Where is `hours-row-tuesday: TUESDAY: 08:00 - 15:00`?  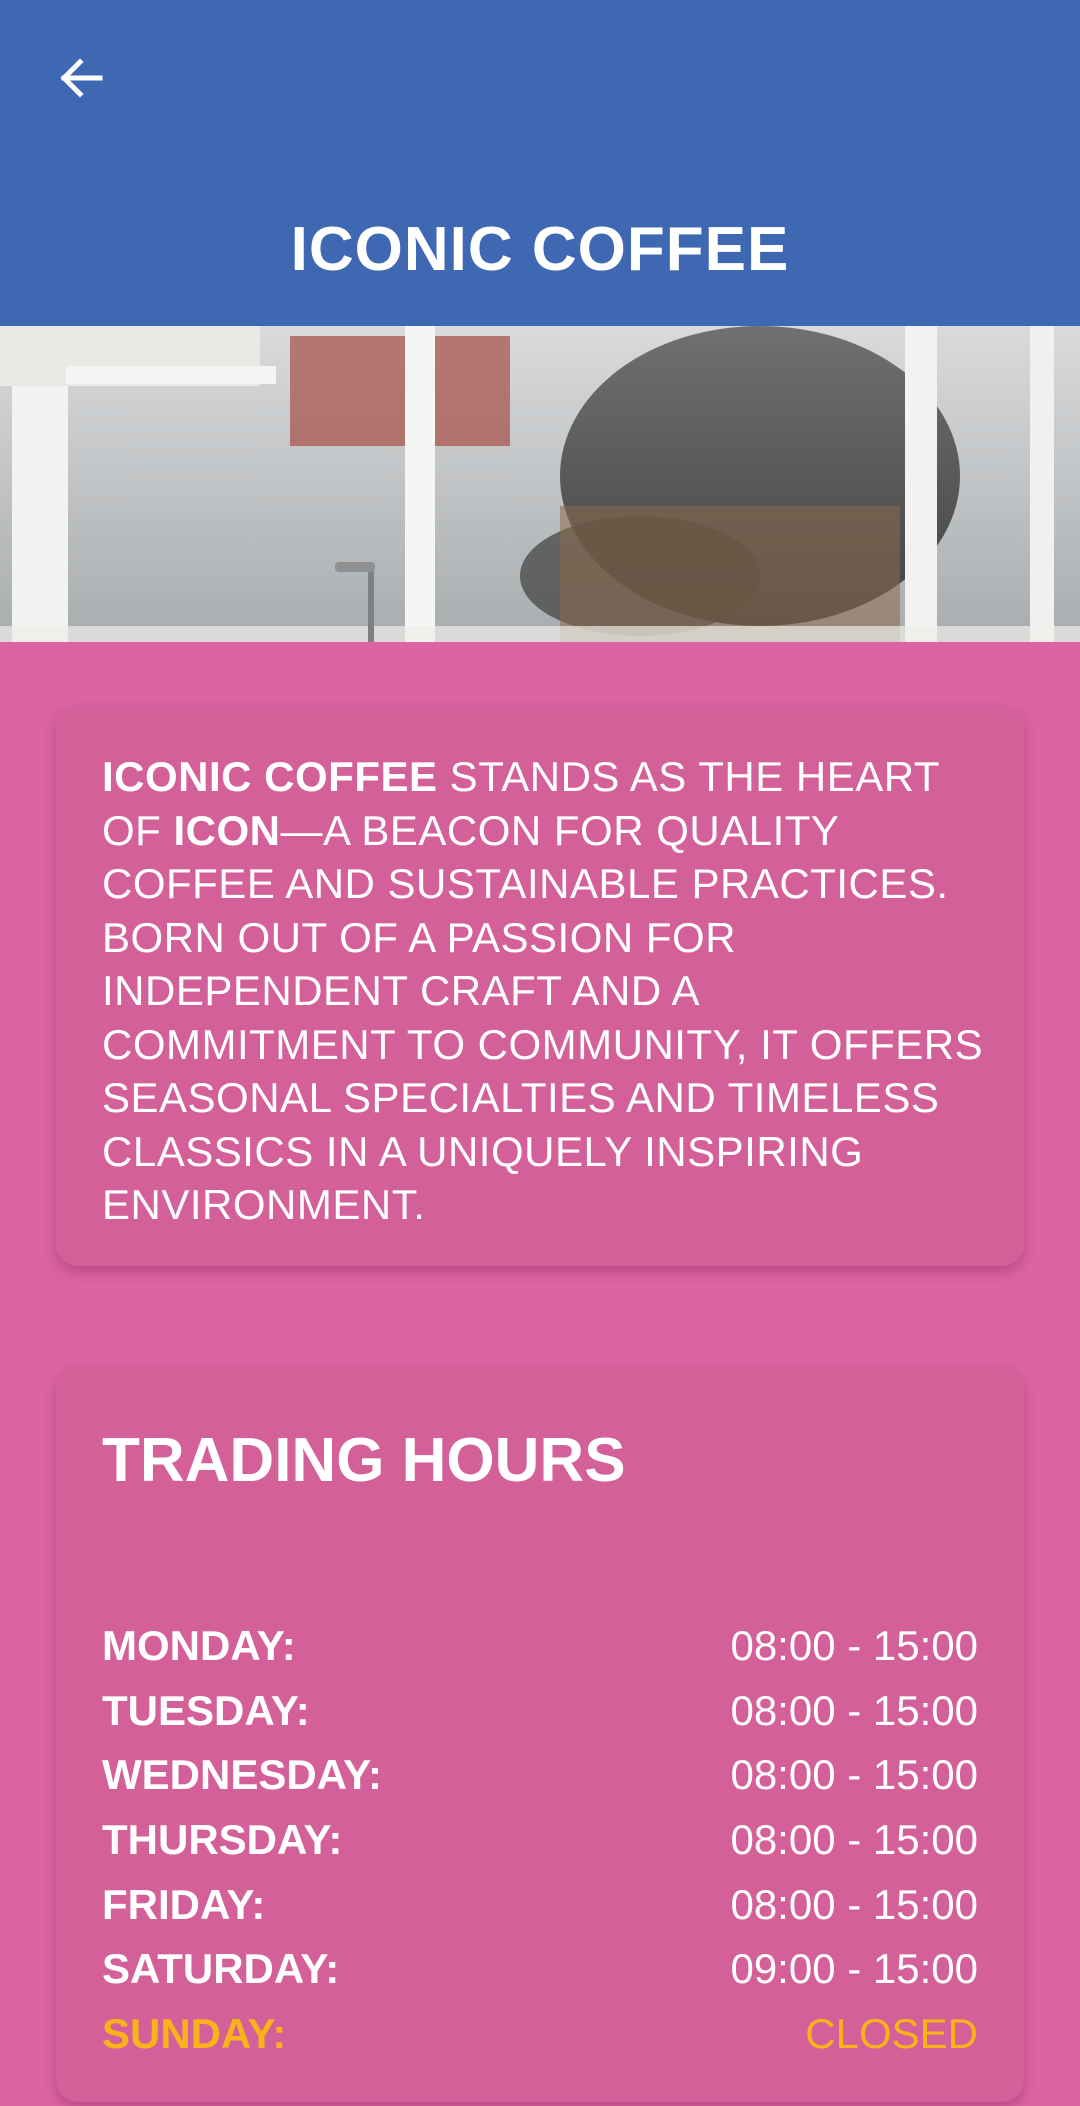
hours-row-tuesday: TUESDAY: 08:00 - 15:00 is located at coordinates (540, 1711).